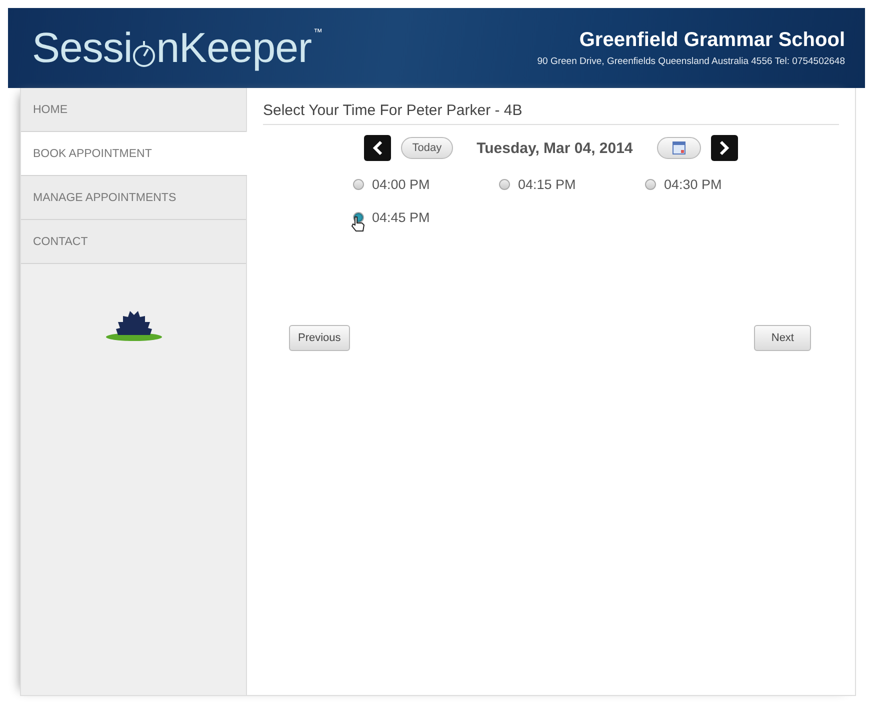  Describe the element at coordinates (547, 184) in the screenshot. I see `time-label: 04:15 PM` at that location.